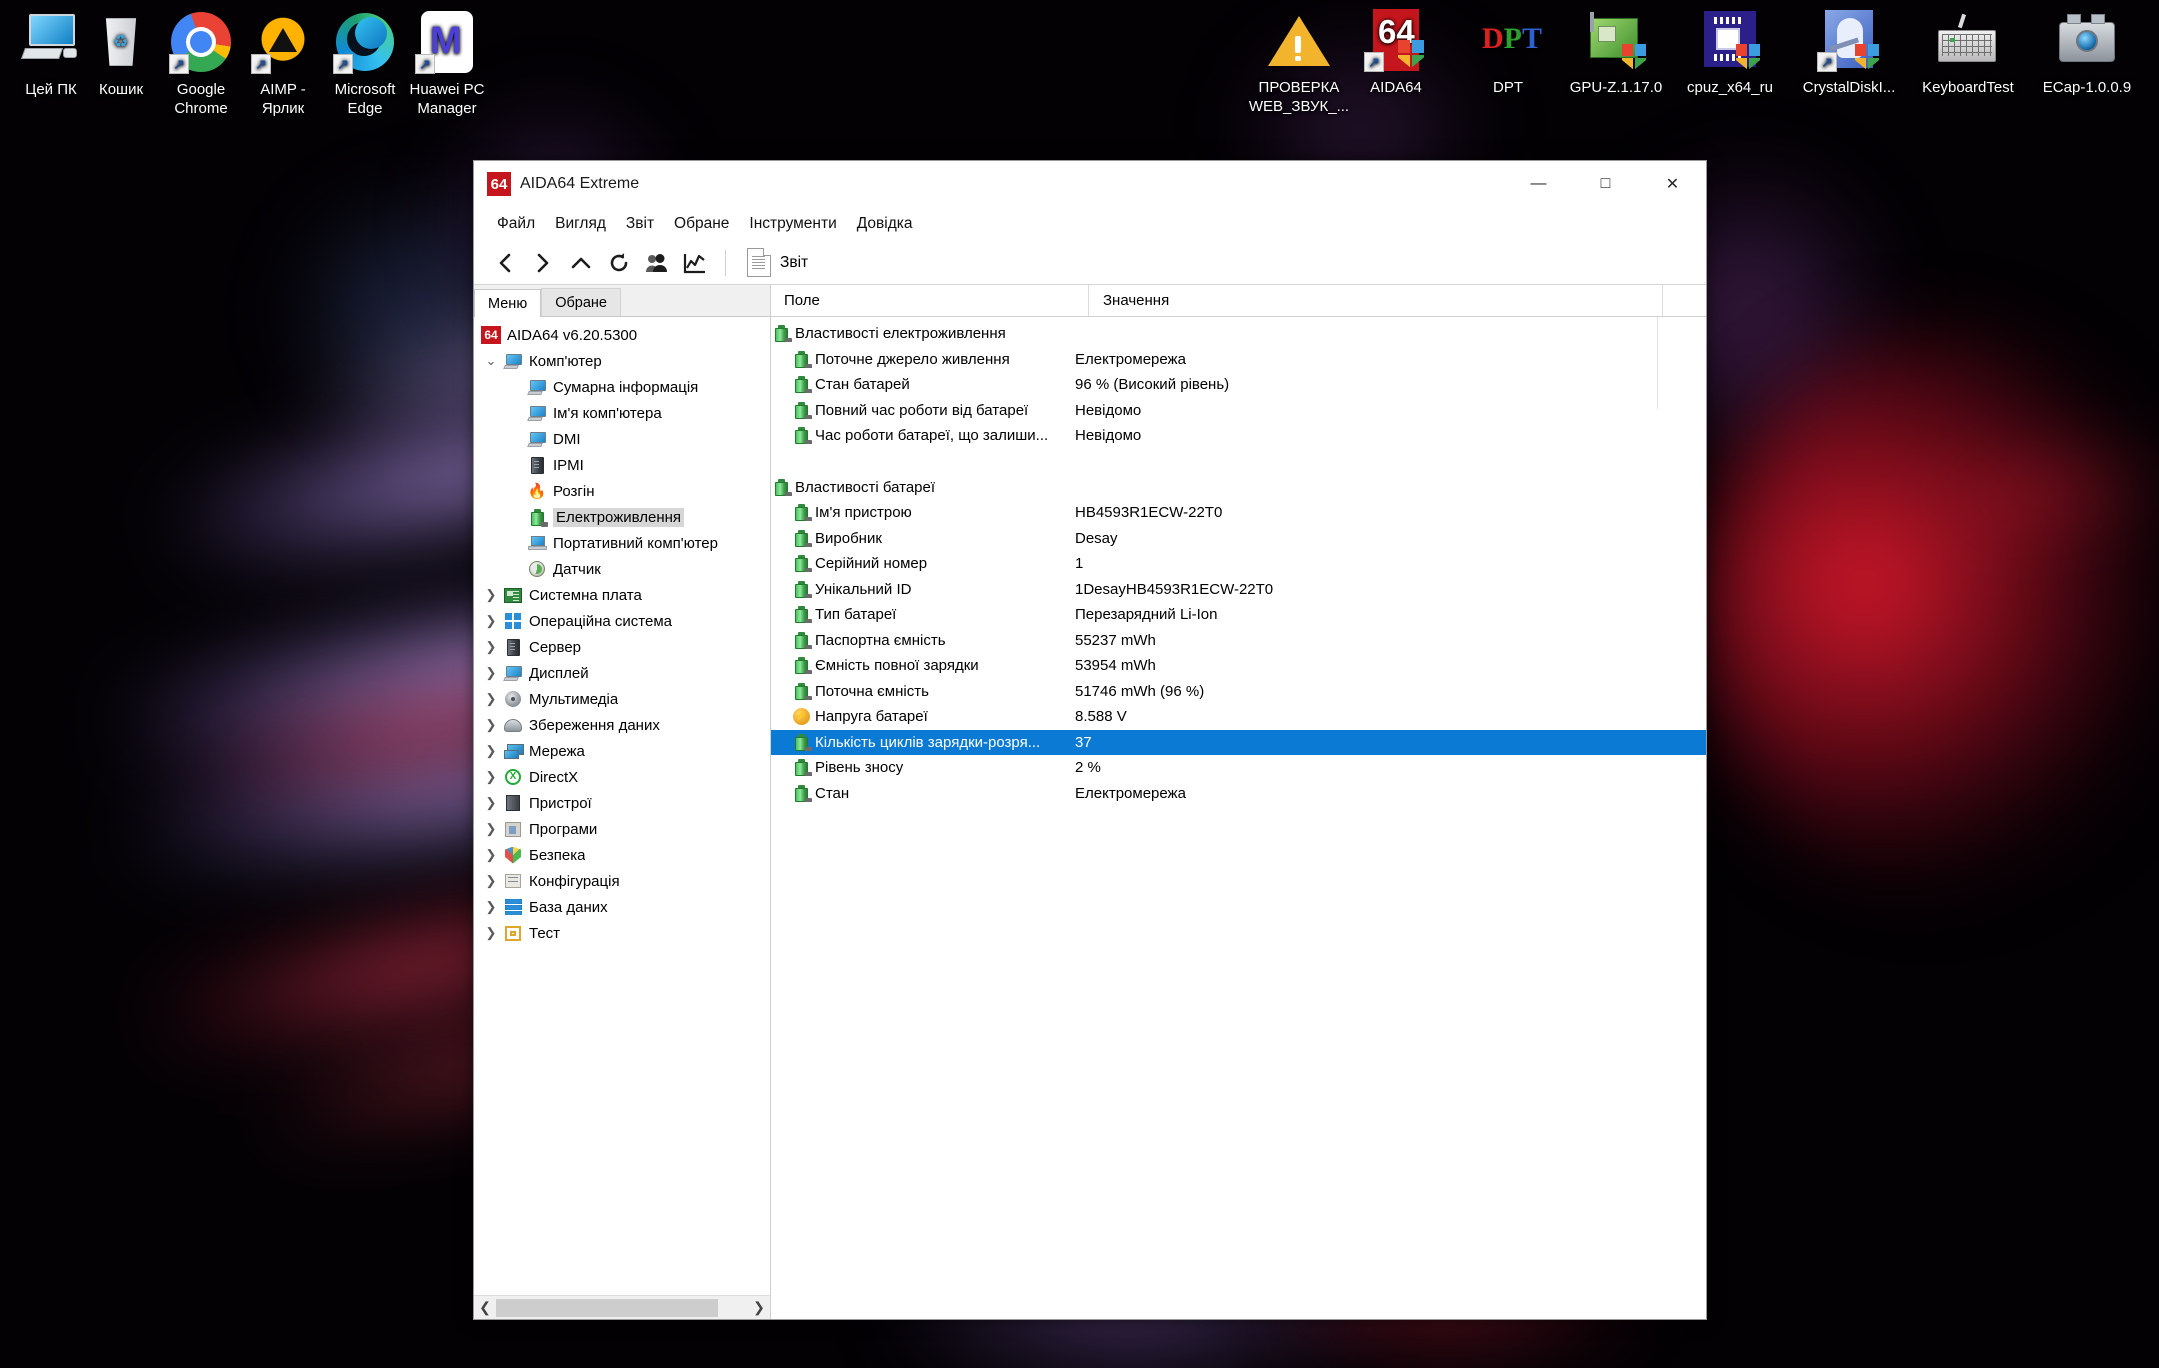  I want to click on report-button: Звіт, so click(777, 263).